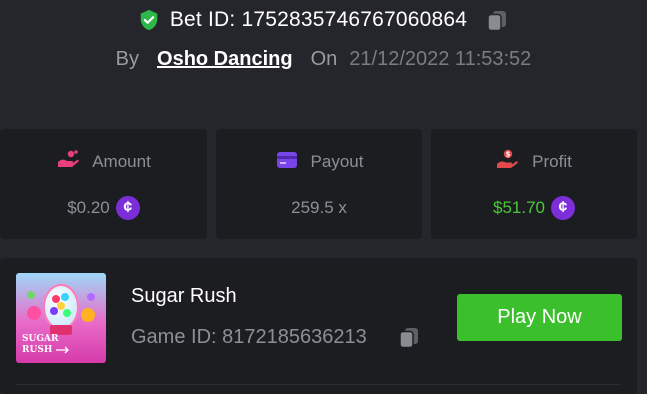 This screenshot has width=647, height=394. Describe the element at coordinates (68, 162) in the screenshot. I see `hand-coin-icon` at that location.